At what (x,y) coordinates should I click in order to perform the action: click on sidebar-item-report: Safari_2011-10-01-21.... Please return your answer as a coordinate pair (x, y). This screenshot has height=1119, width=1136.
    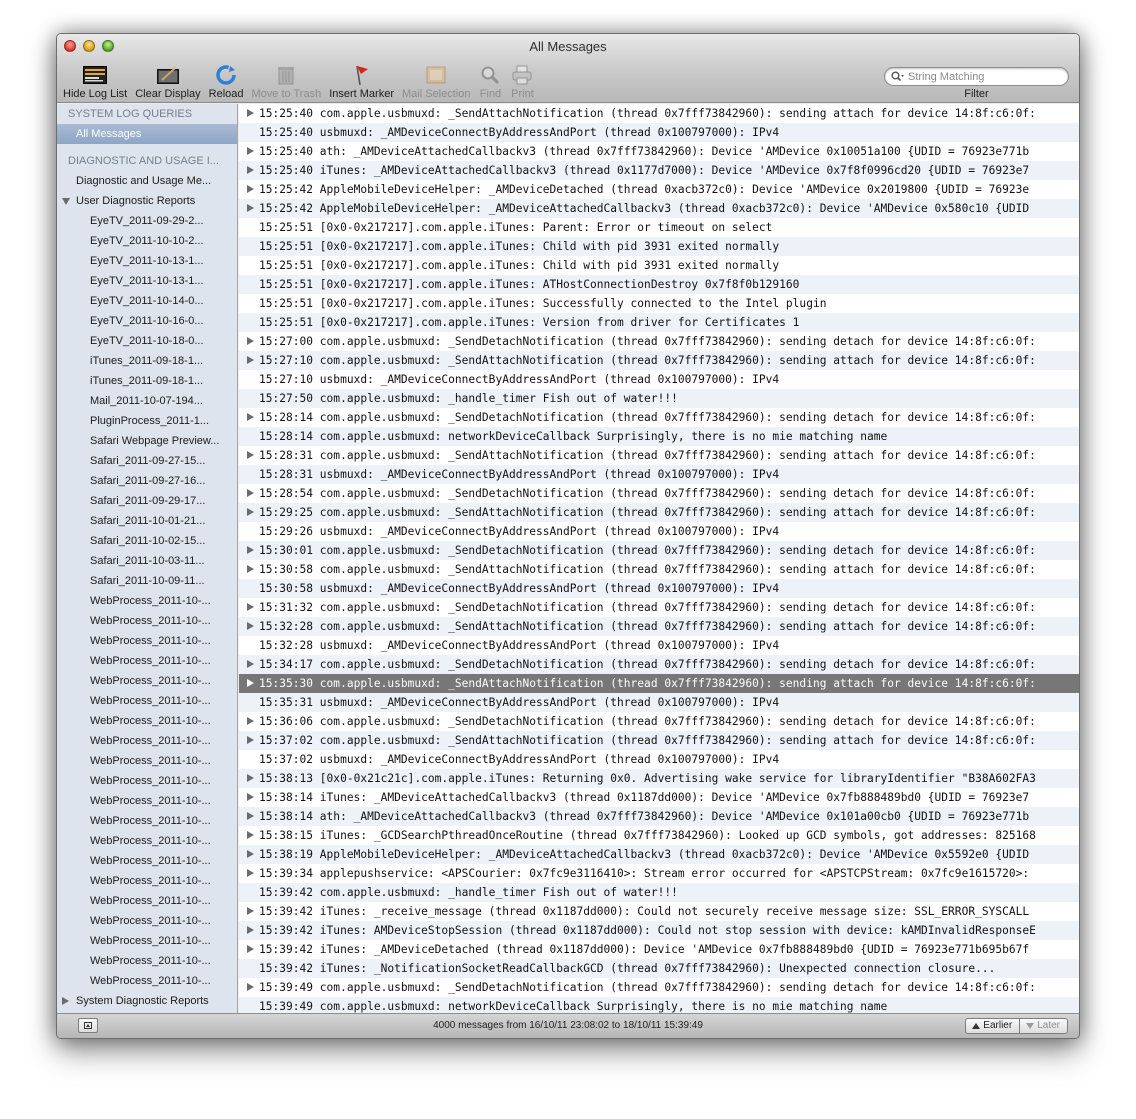
    Looking at the image, I should click on (147, 521).